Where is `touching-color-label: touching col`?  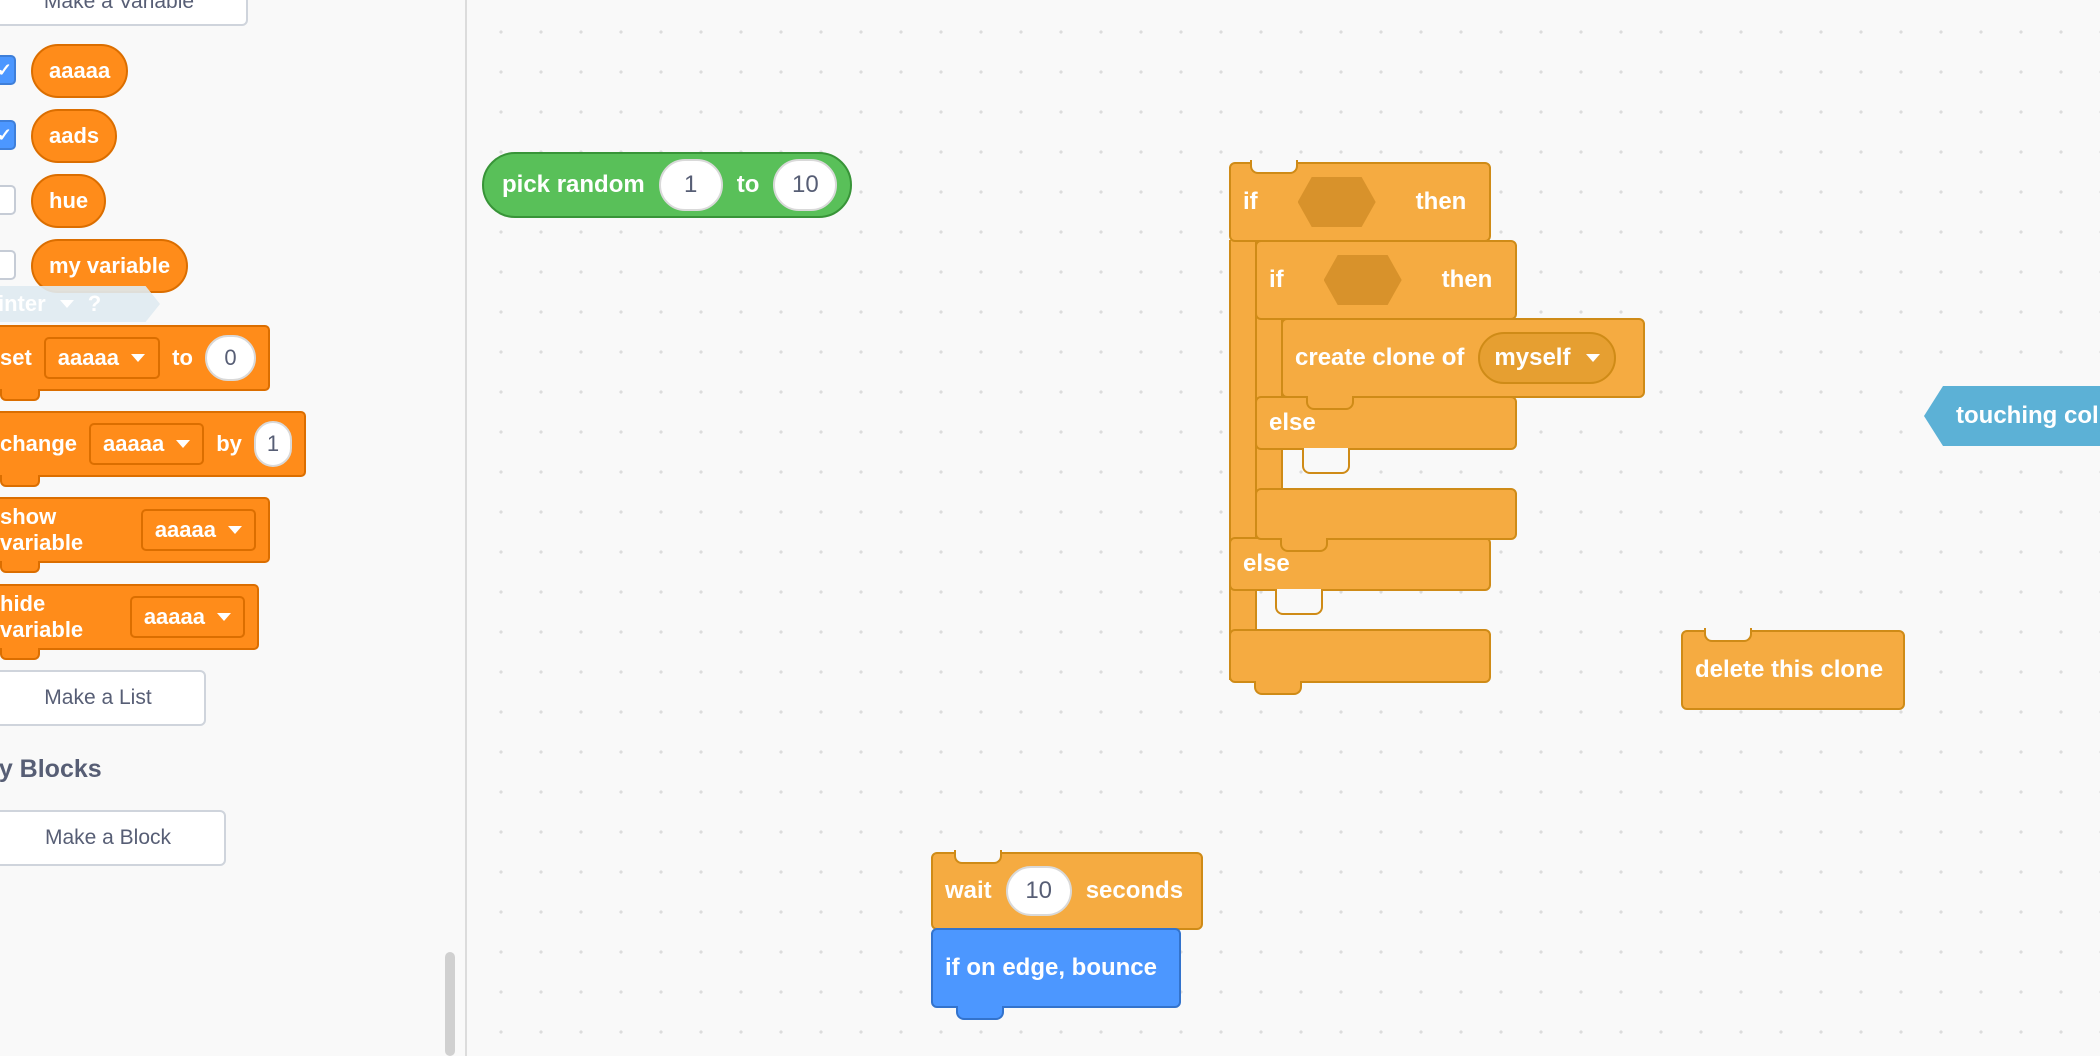 touching-color-label: touching col is located at coordinates (2027, 415).